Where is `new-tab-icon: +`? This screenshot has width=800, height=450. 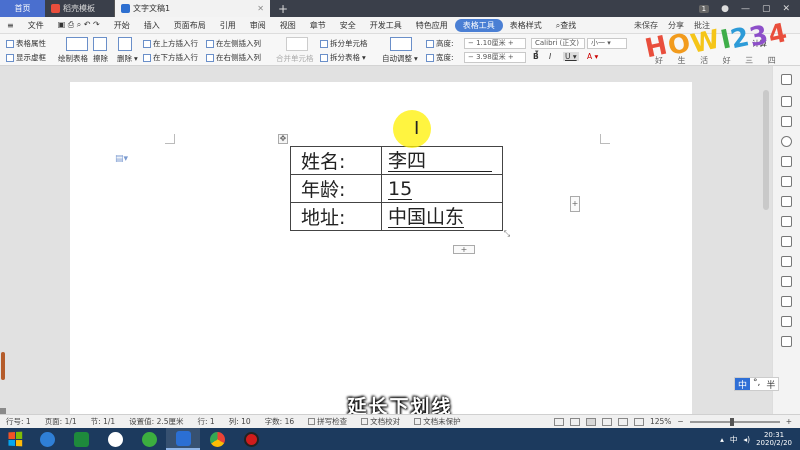
new-tab-icon: + is located at coordinates (283, 9).